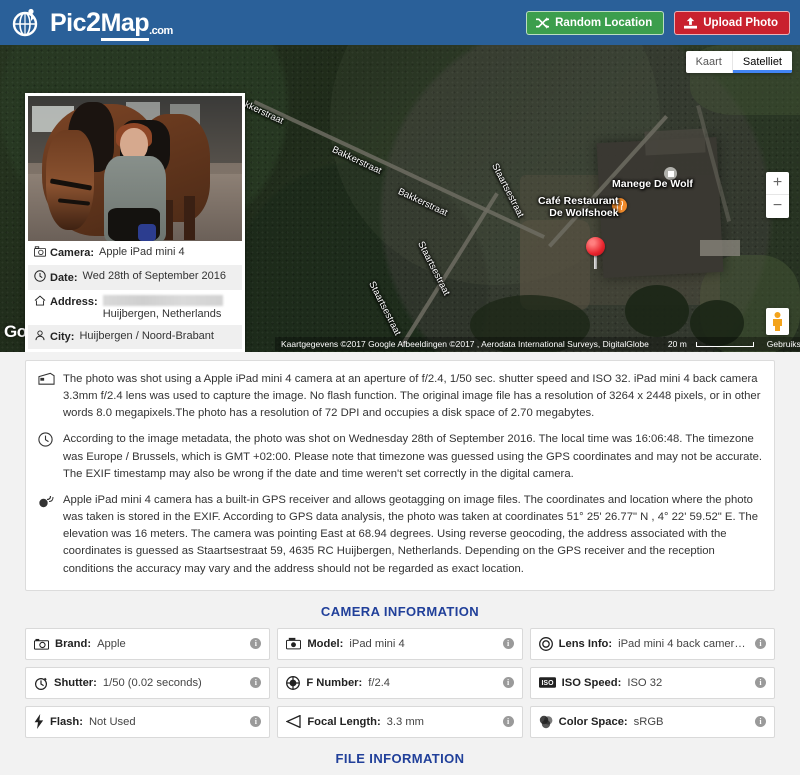 This screenshot has width=800, height=775. I want to click on map-type-control: Kaart Satelliet, so click(738, 62).